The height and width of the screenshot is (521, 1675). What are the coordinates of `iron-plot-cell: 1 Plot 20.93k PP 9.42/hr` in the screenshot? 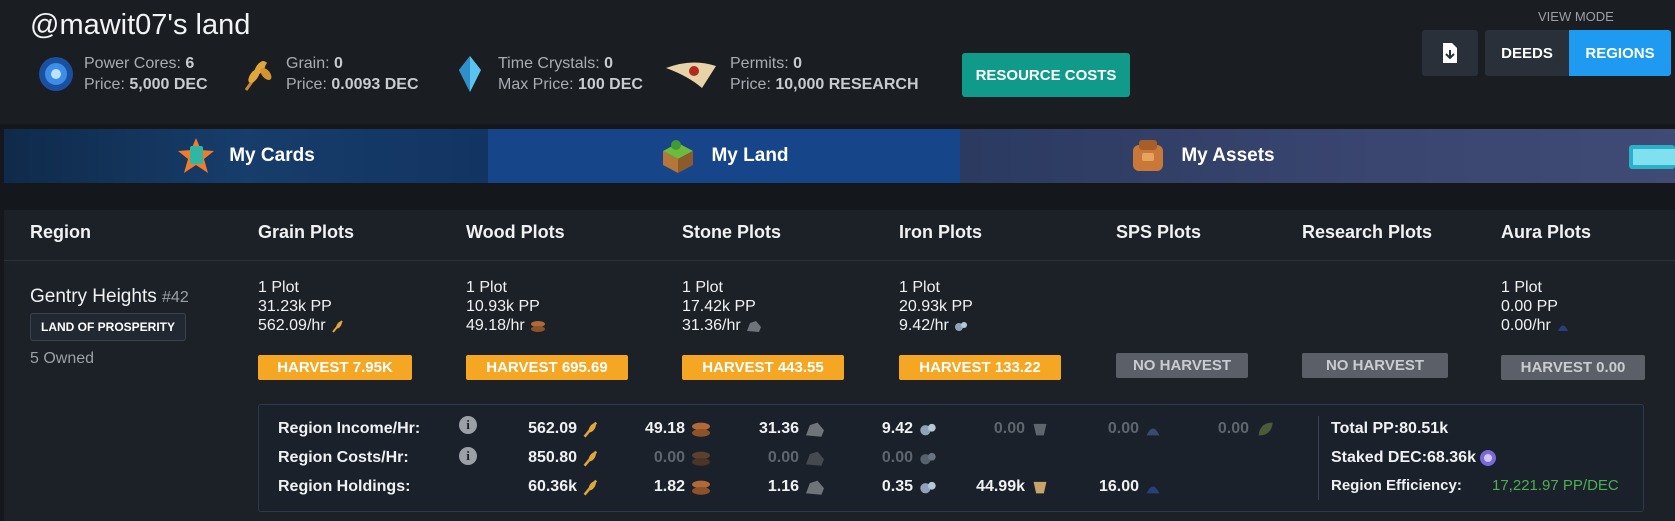 It's located at (936, 306).